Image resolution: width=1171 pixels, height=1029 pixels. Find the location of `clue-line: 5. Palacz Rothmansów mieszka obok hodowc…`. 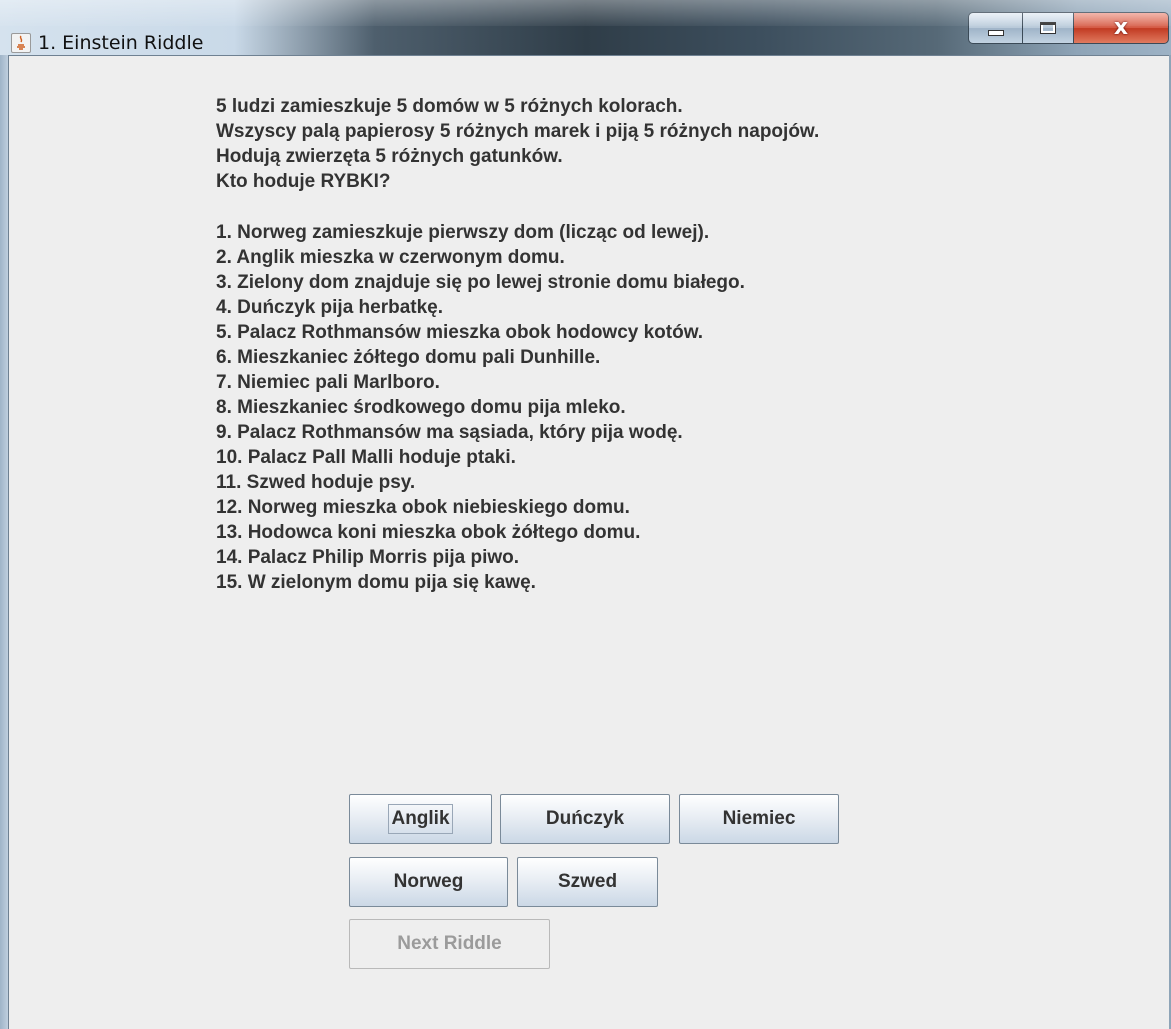

clue-line: 5. Palacz Rothmansów mieszka obok hodowc… is located at coordinates (460, 332).